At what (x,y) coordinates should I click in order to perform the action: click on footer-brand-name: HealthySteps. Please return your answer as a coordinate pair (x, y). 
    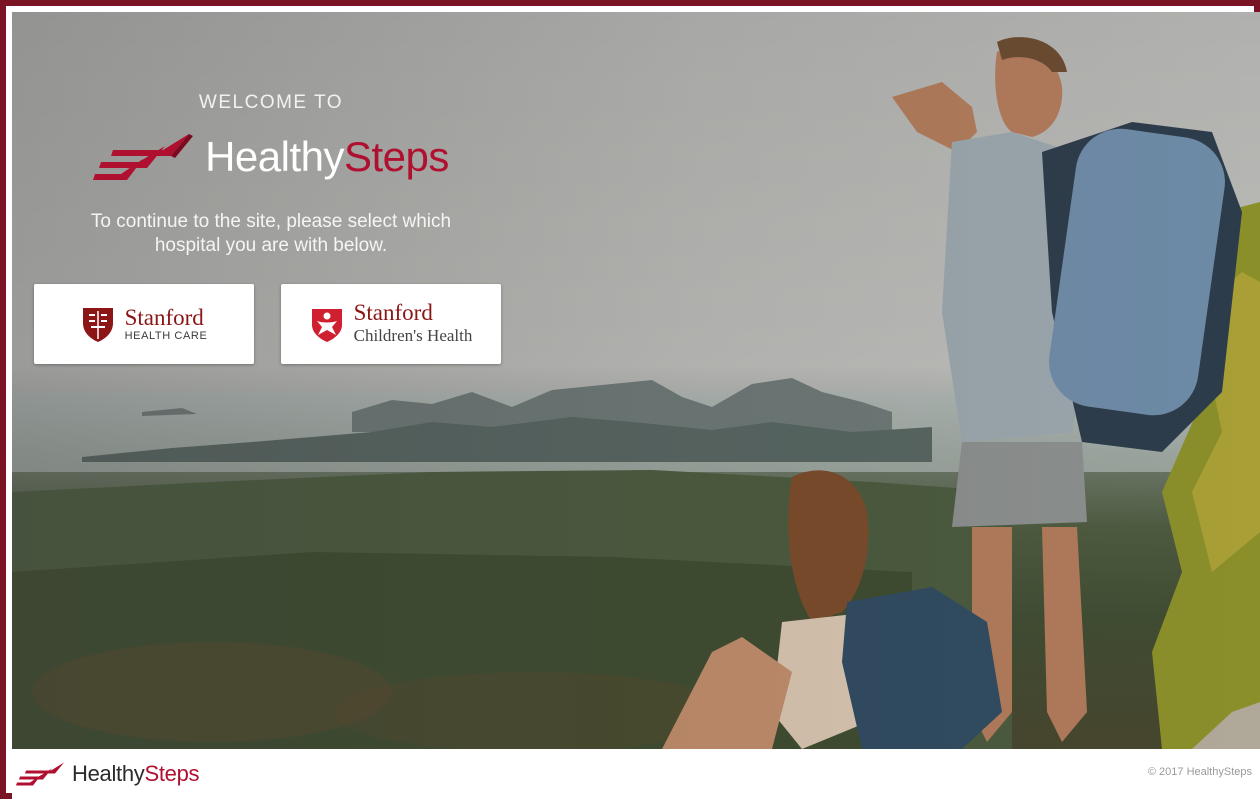
    Looking at the image, I should click on (136, 774).